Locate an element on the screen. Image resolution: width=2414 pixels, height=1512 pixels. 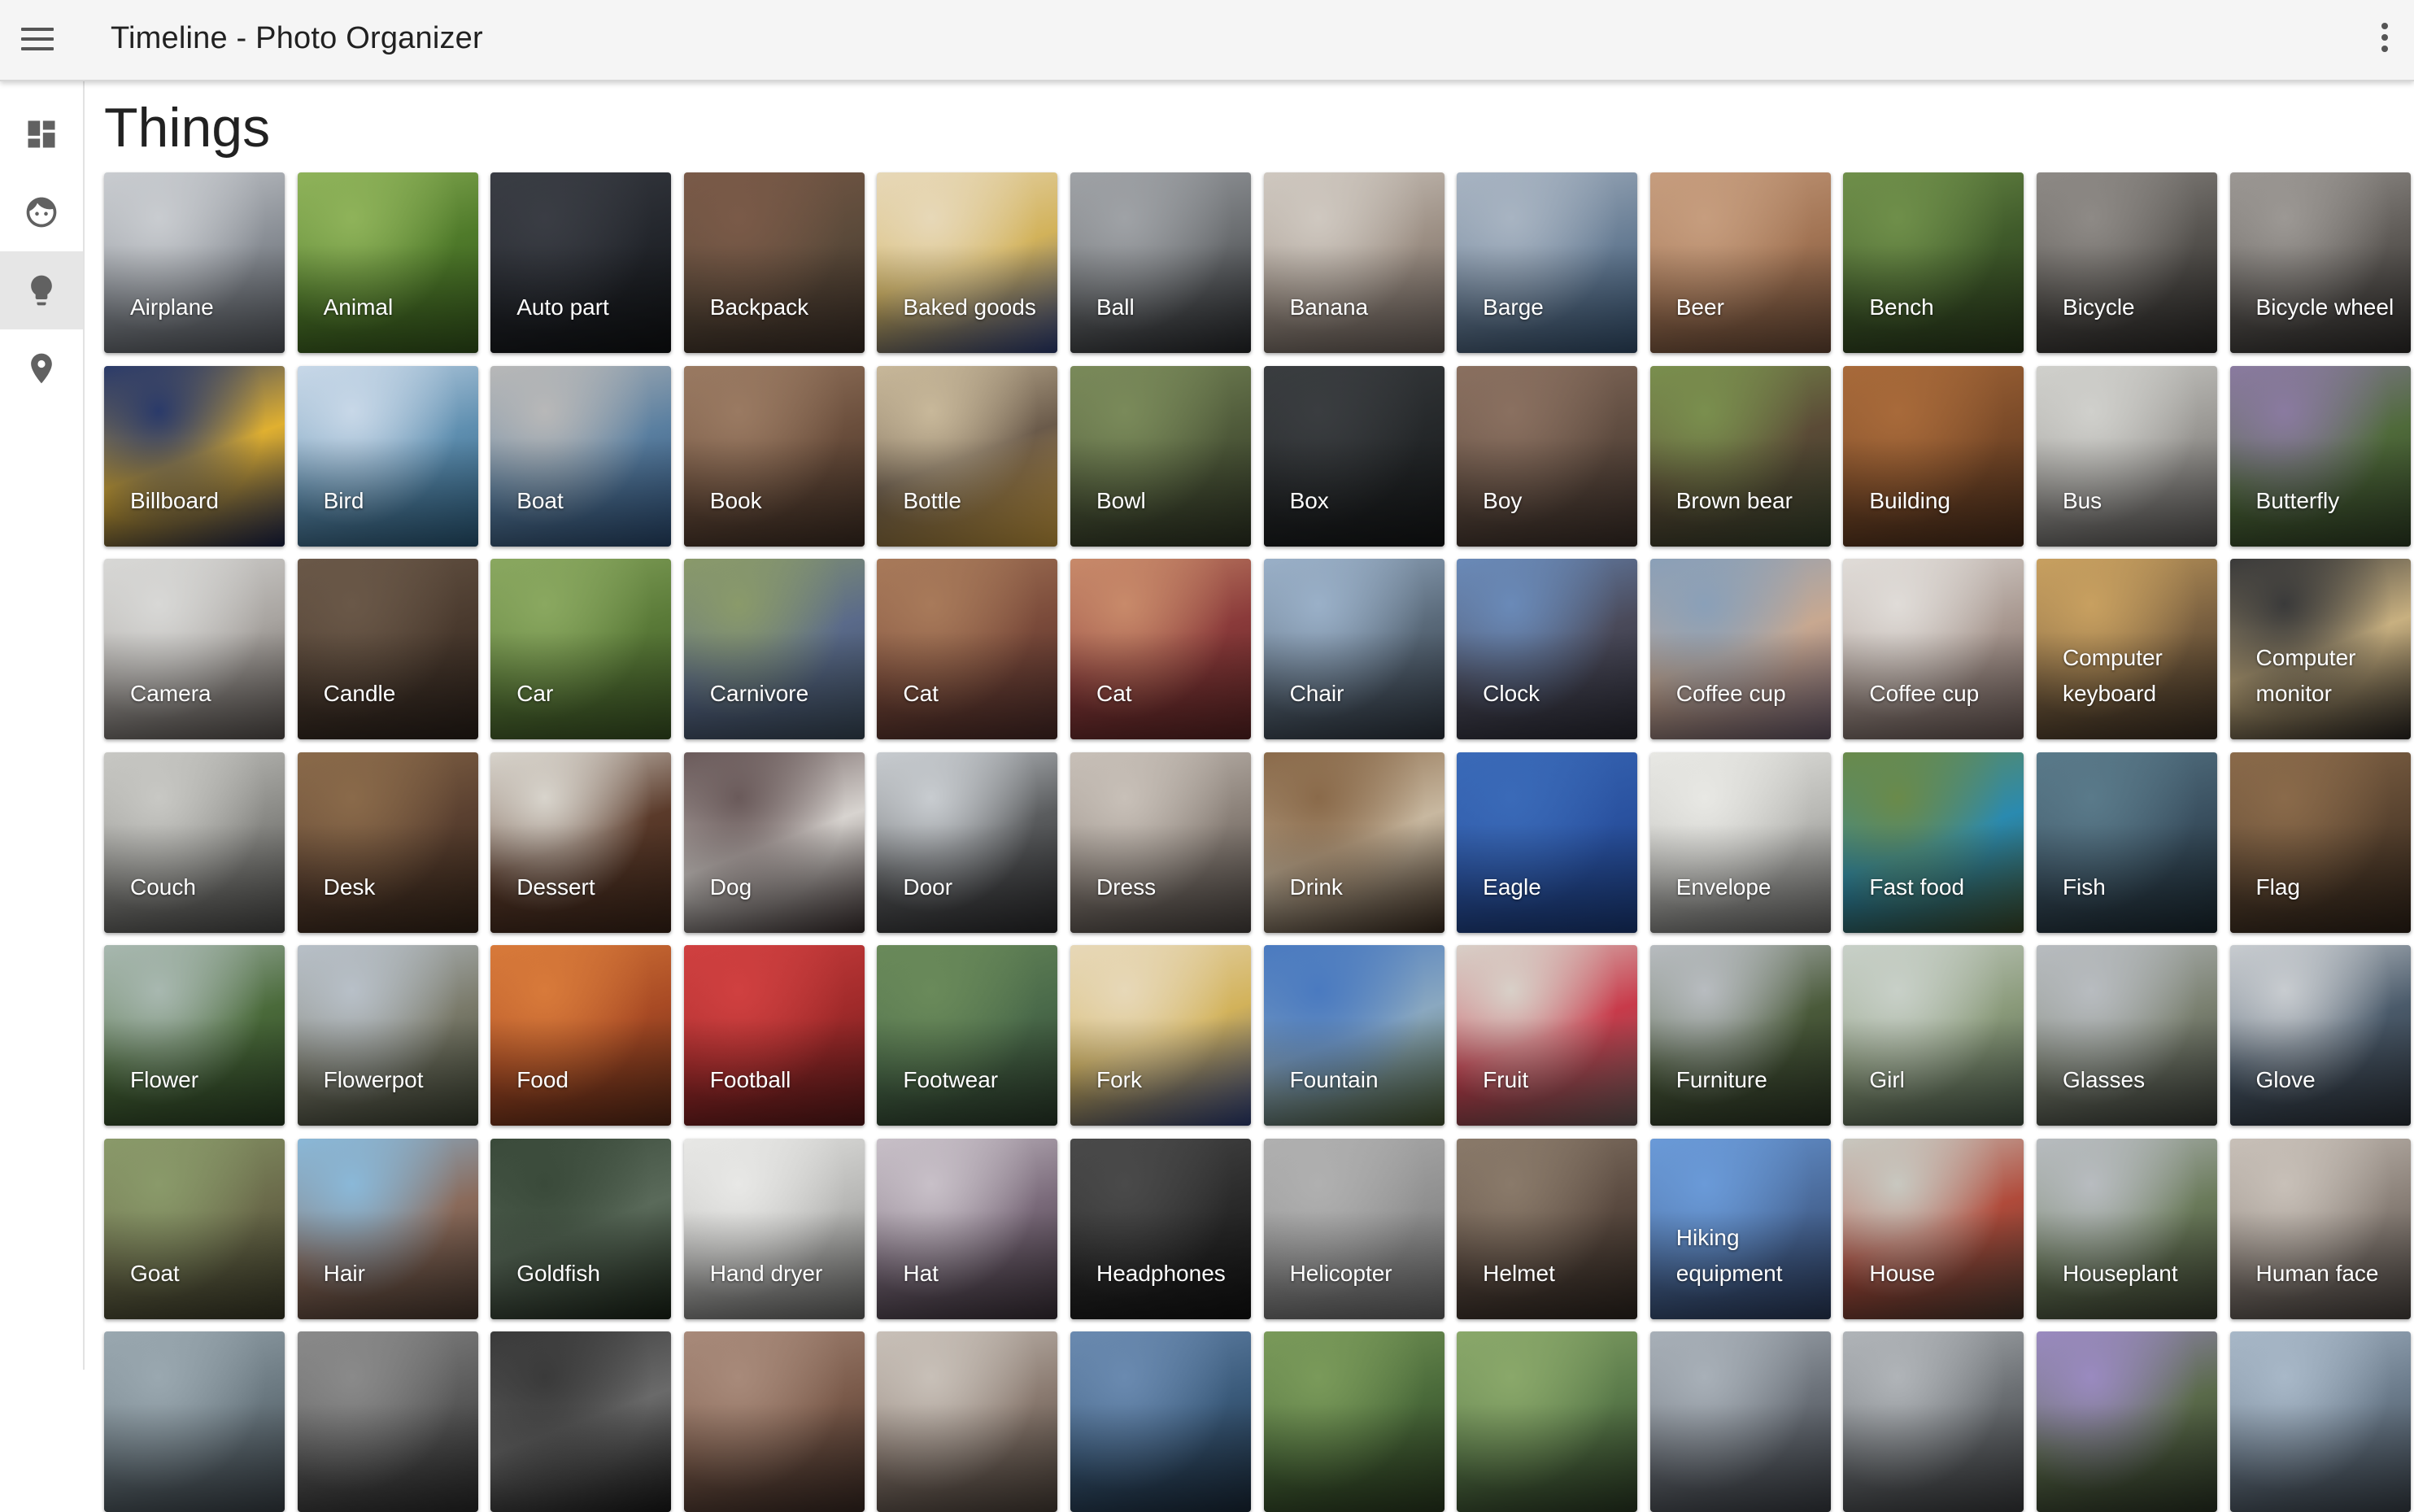
dashboard-icon is located at coordinates (42, 134).